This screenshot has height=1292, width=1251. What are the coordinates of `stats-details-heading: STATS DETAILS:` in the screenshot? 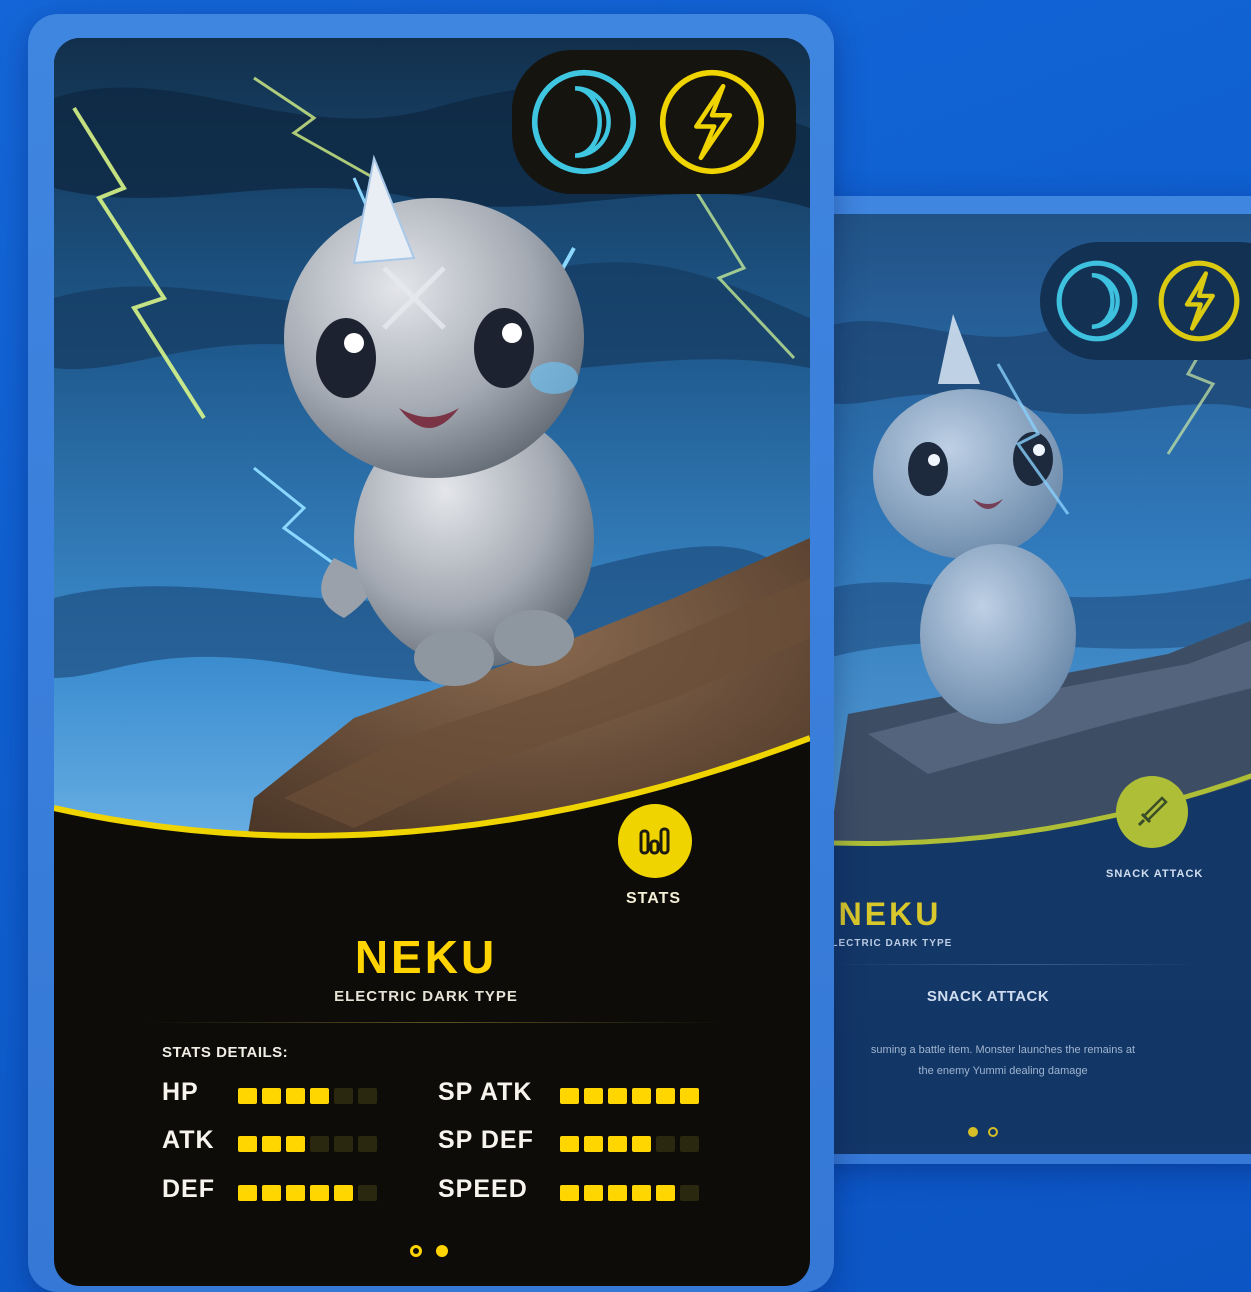 It's located at (225, 1052).